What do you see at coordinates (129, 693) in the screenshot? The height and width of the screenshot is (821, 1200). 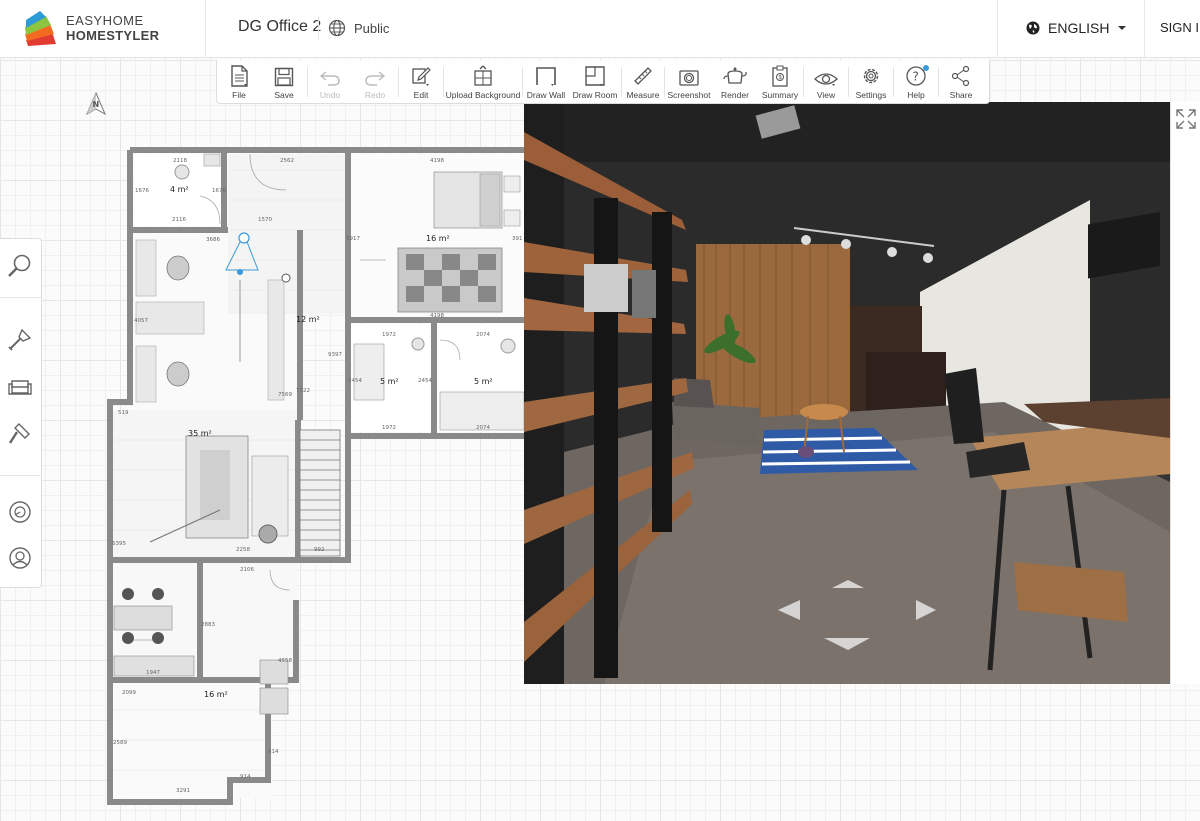 I see `dimension-label: 2099` at bounding box center [129, 693].